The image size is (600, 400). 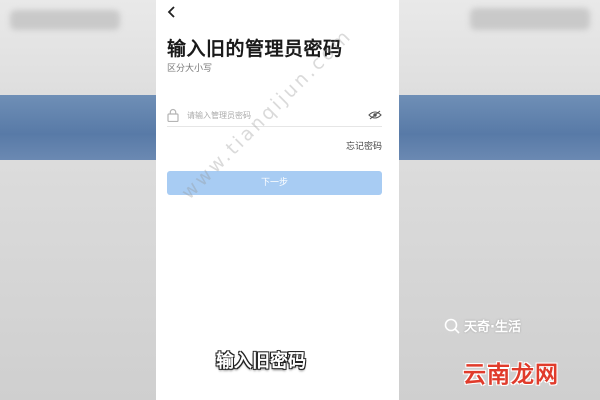 I want to click on search-logo-icon, so click(x=452, y=326).